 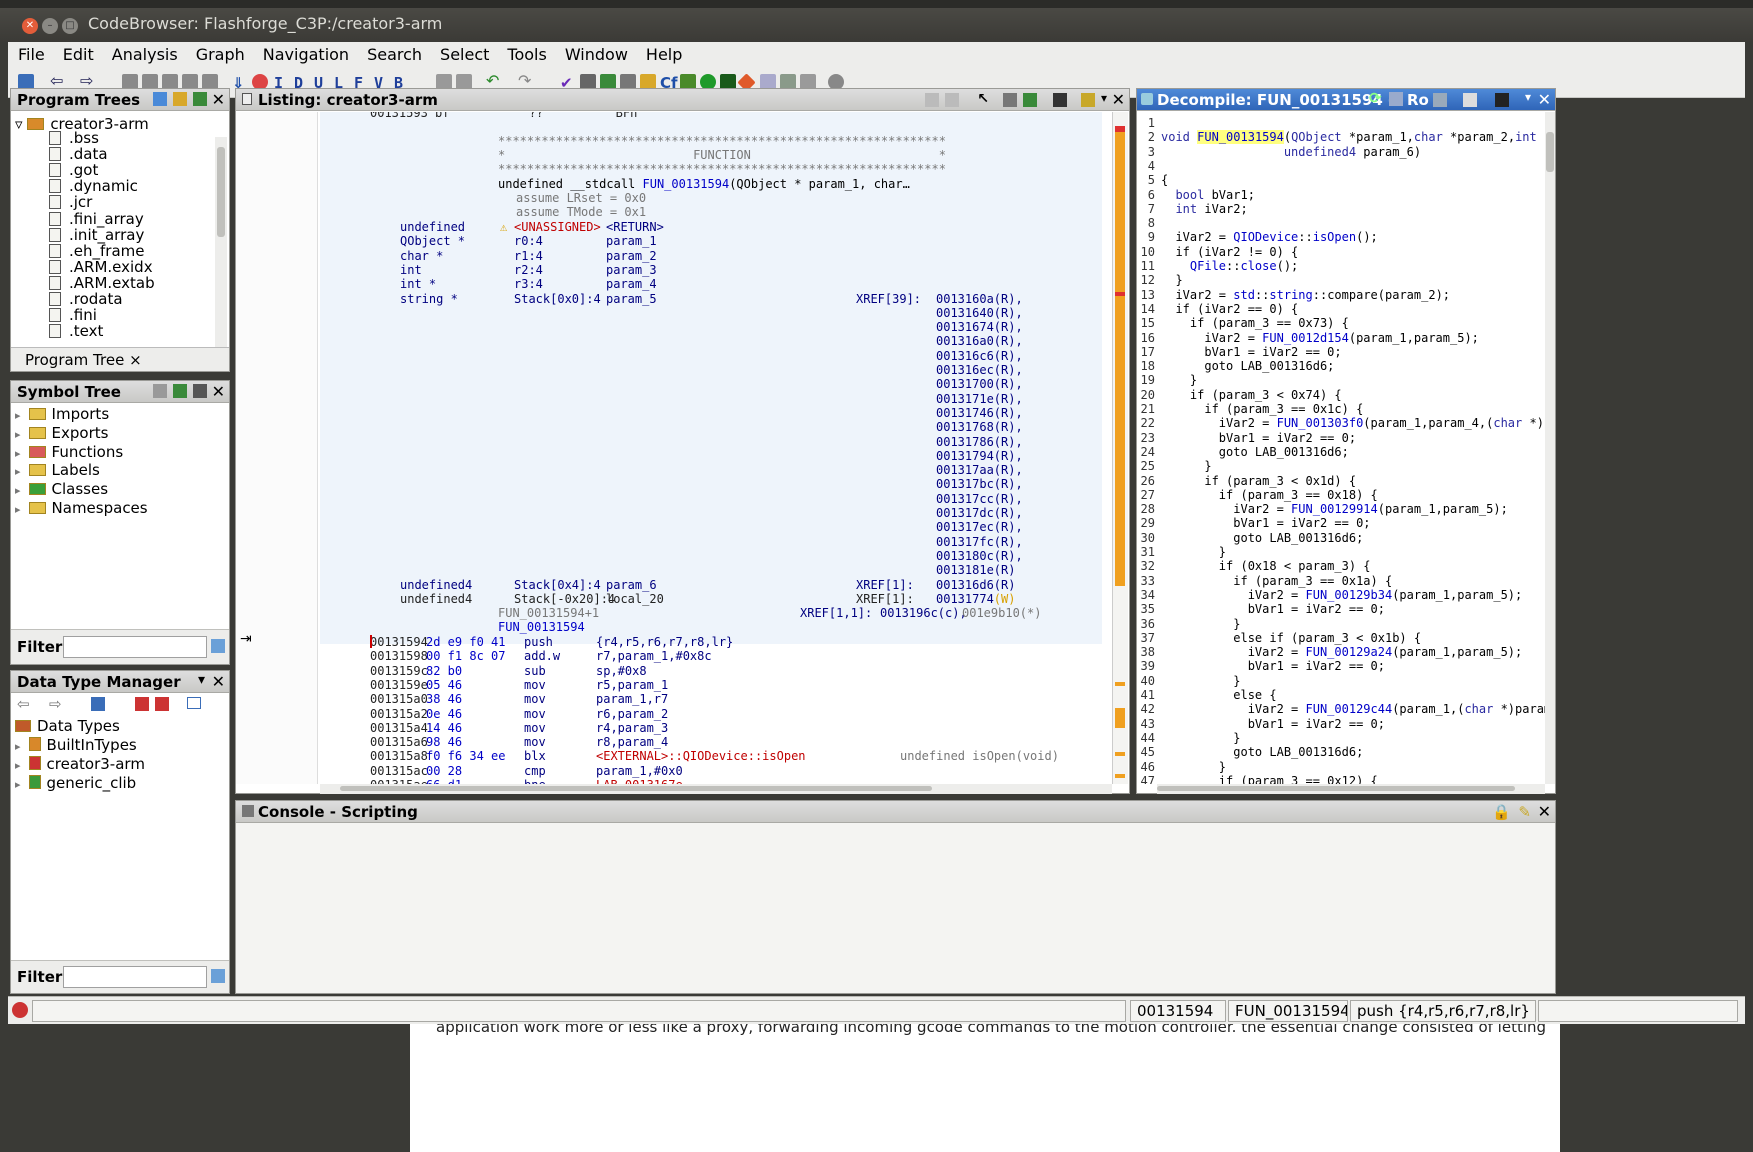 I want to click on xref-entry: 001316a0(R),, so click(x=979, y=341).